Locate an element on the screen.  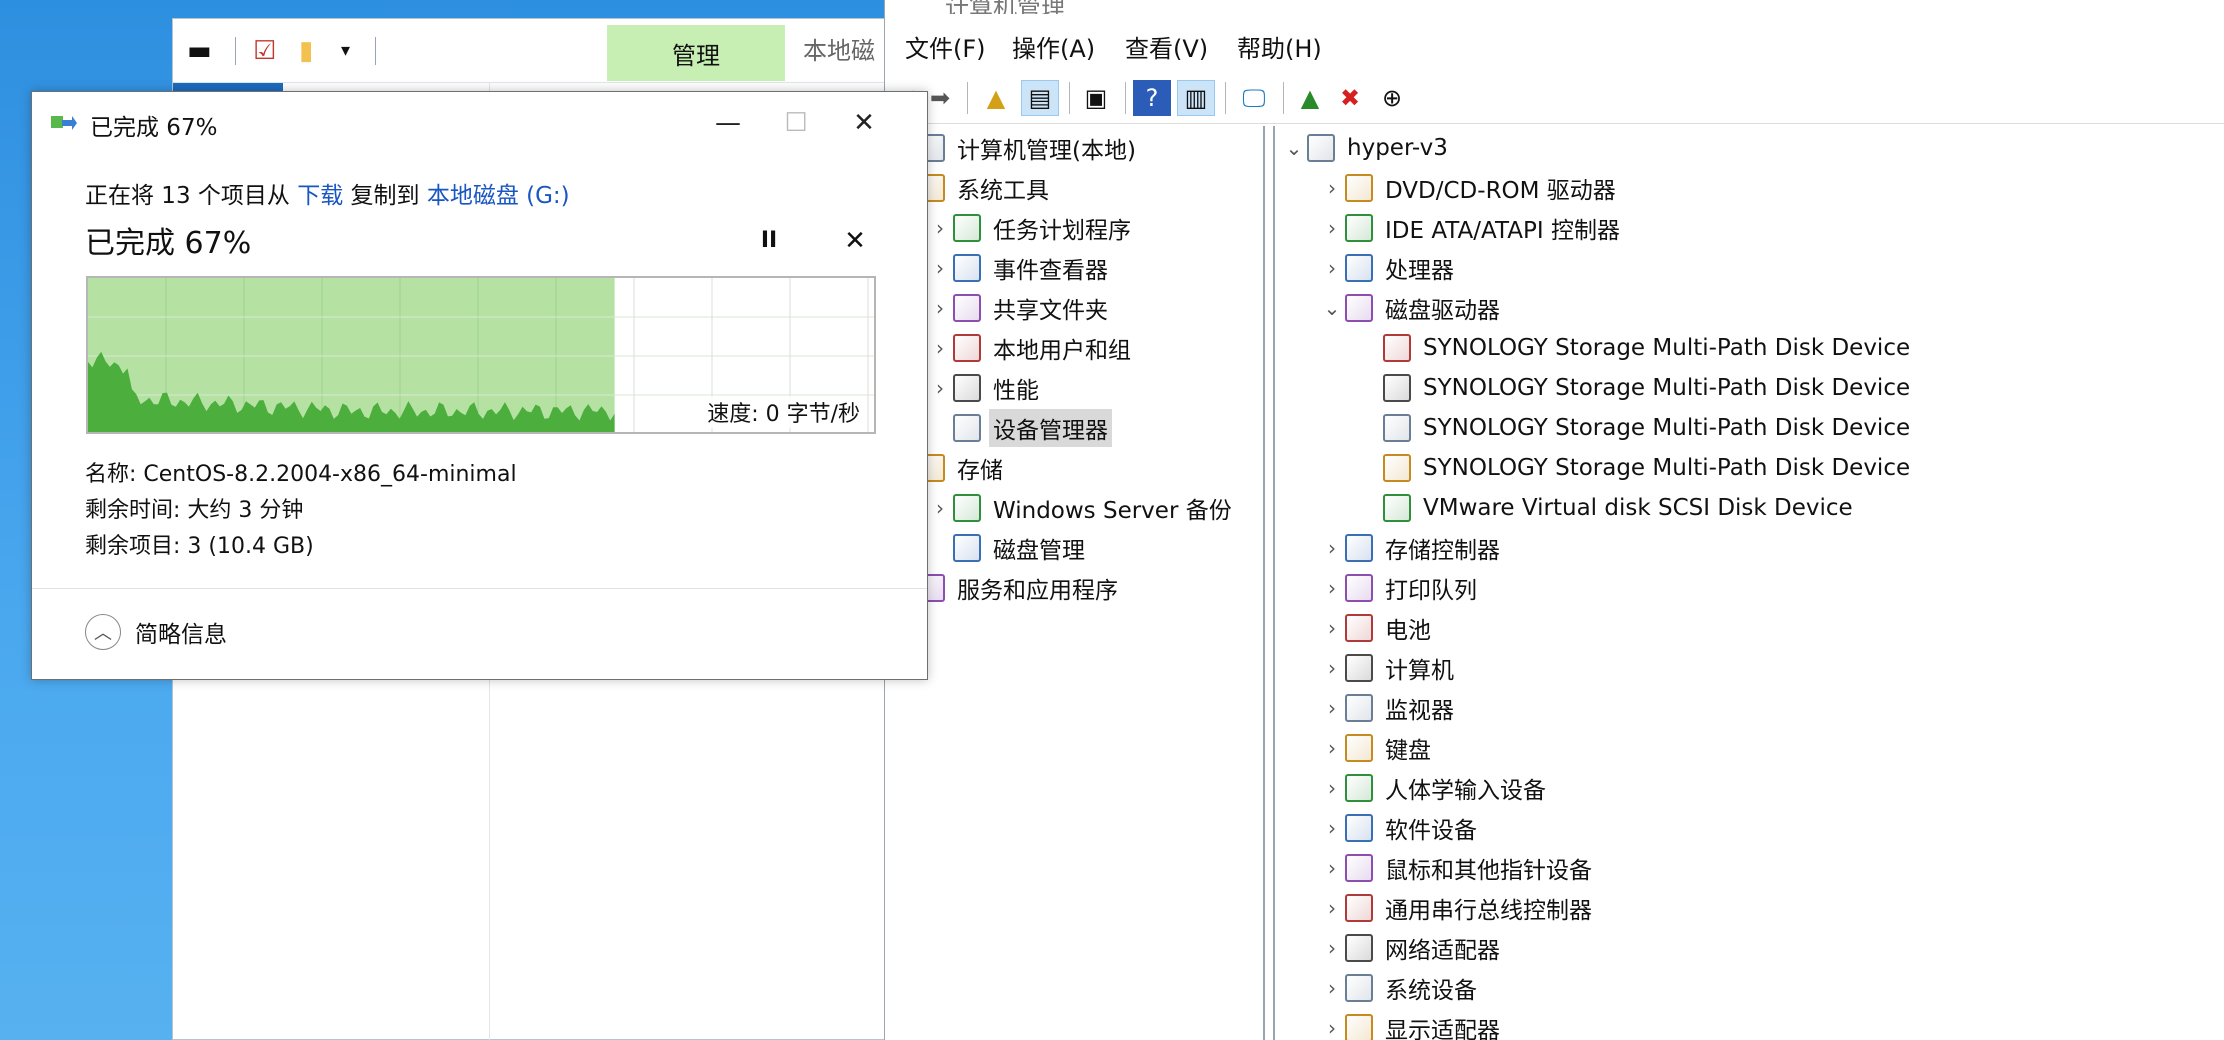
help-icon: ? is located at coordinates (1152, 98).